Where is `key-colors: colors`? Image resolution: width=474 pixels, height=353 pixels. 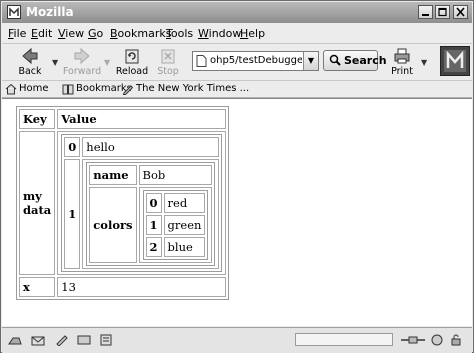
key-colors: colors is located at coordinates (113, 225).